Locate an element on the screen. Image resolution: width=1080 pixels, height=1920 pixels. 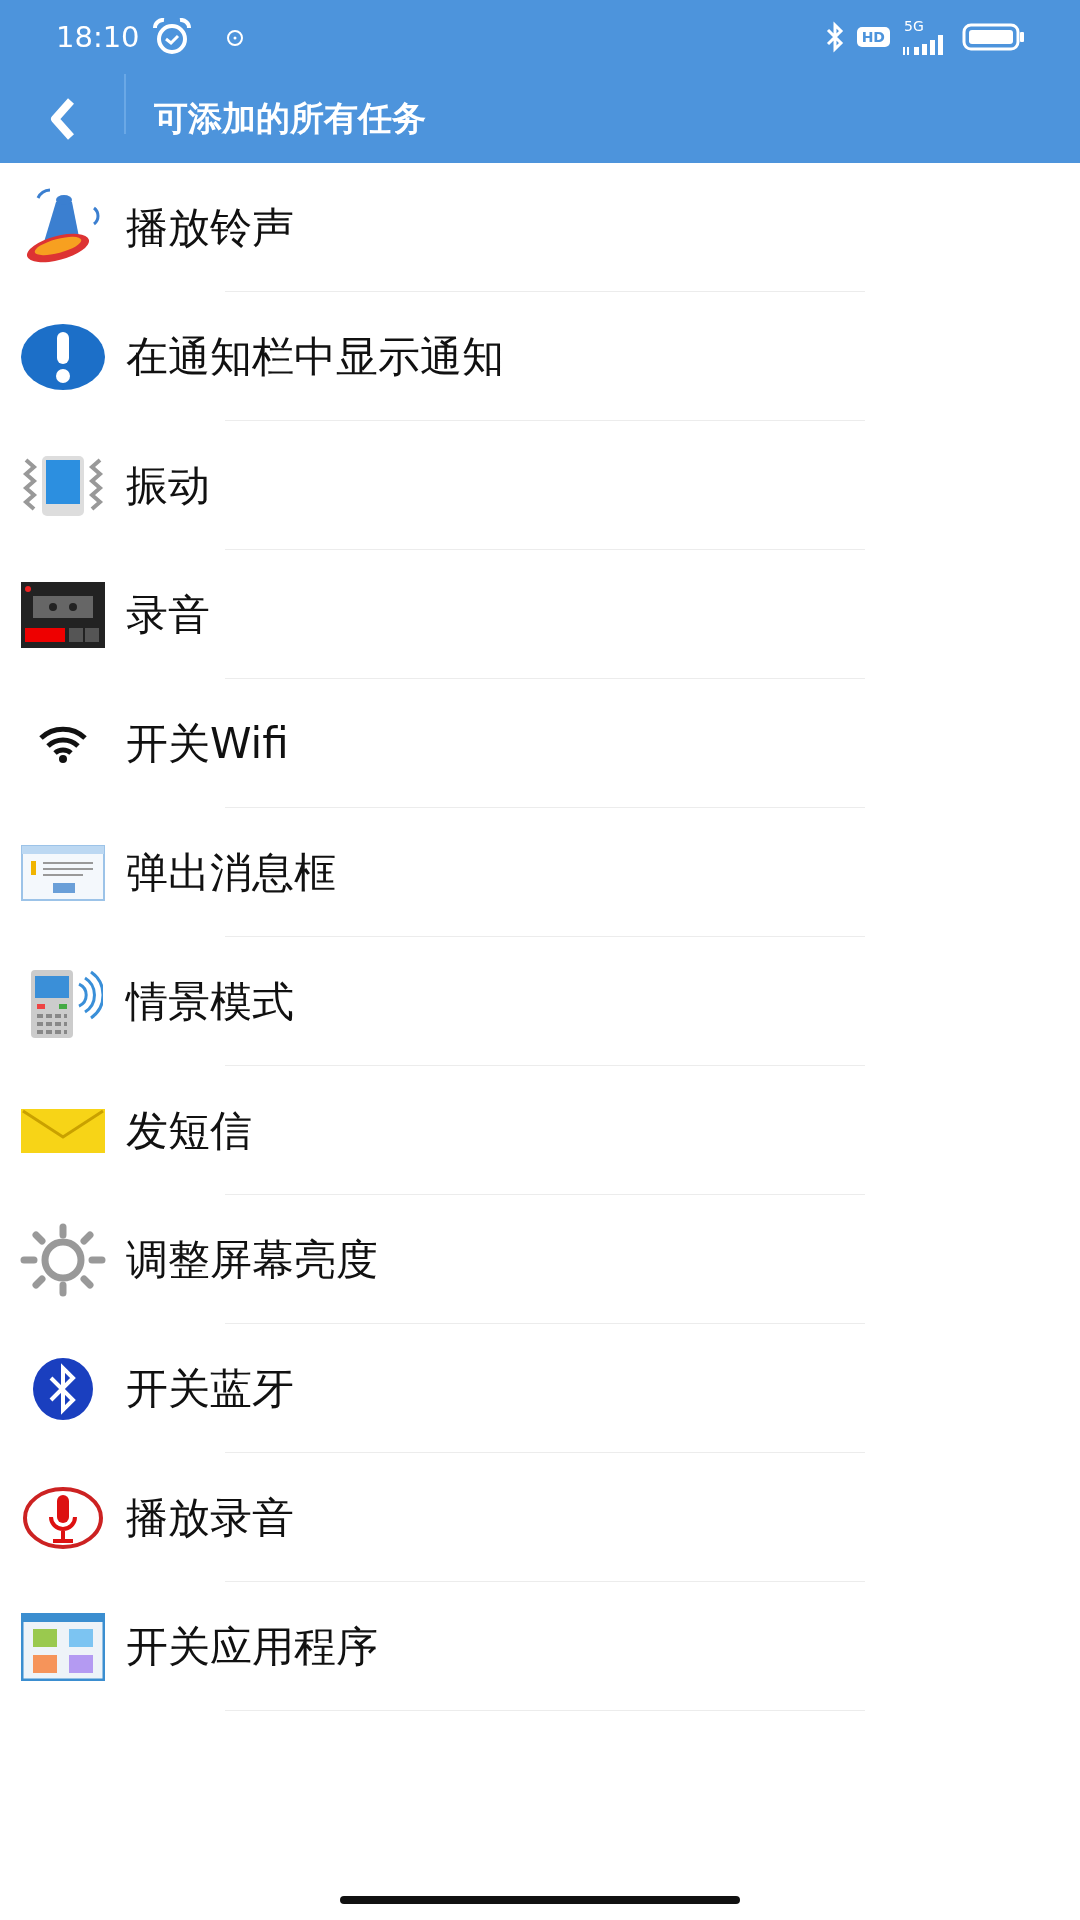
task-item: 开关应用程序 is located at coordinates (540, 1646).